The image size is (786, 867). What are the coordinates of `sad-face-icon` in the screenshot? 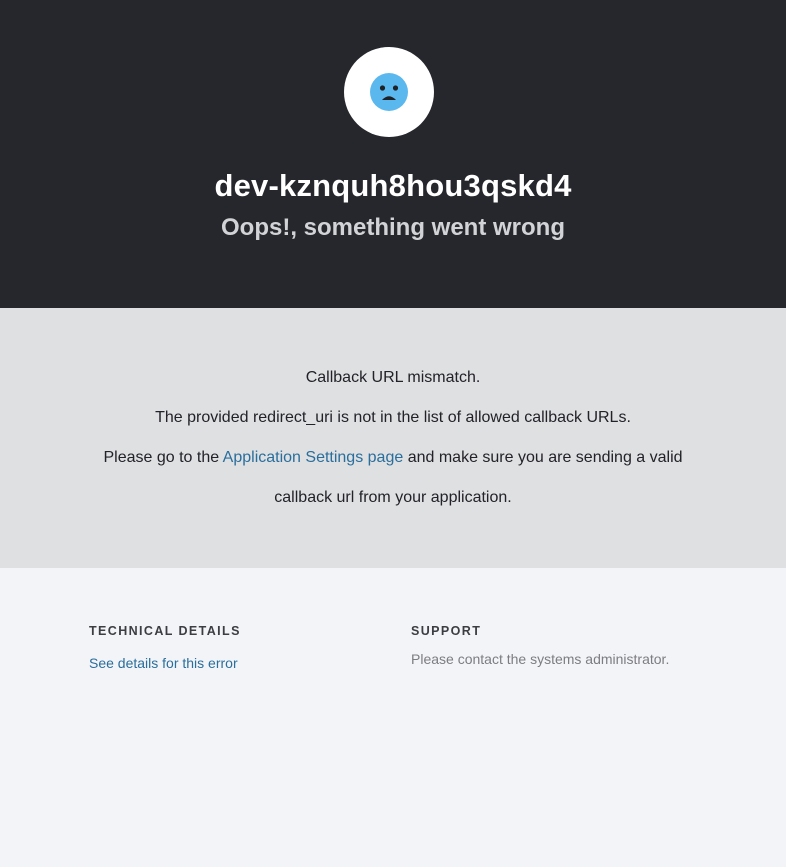 It's located at (389, 92).